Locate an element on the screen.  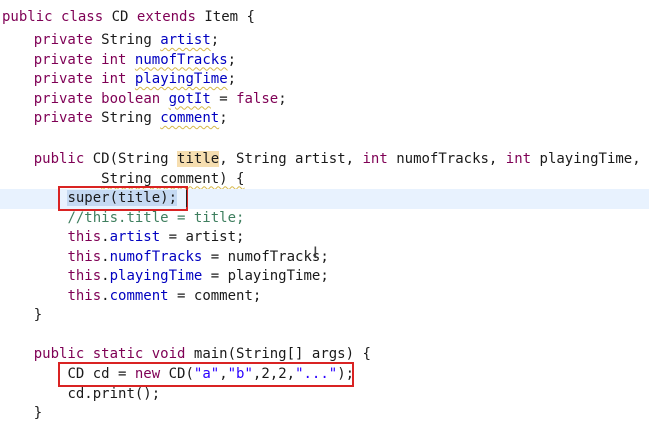
type: boolean is located at coordinates (131, 98).